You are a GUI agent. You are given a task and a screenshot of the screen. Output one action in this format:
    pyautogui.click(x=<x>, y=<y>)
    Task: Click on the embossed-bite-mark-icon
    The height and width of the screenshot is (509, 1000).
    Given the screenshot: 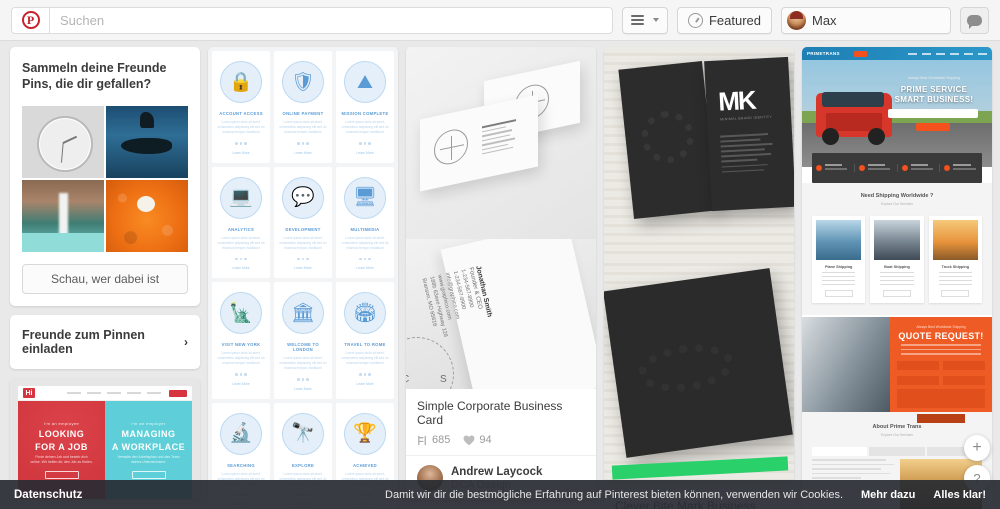 What is the action you would take?
    pyautogui.click(x=668, y=137)
    